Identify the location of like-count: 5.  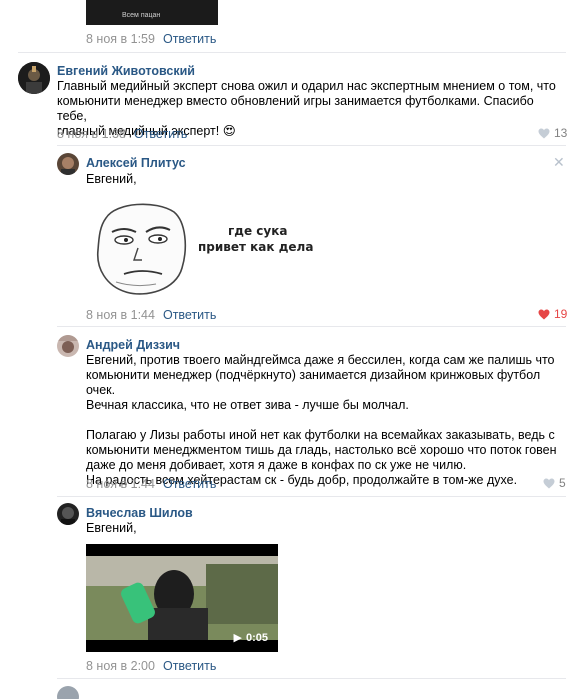
(562, 483).